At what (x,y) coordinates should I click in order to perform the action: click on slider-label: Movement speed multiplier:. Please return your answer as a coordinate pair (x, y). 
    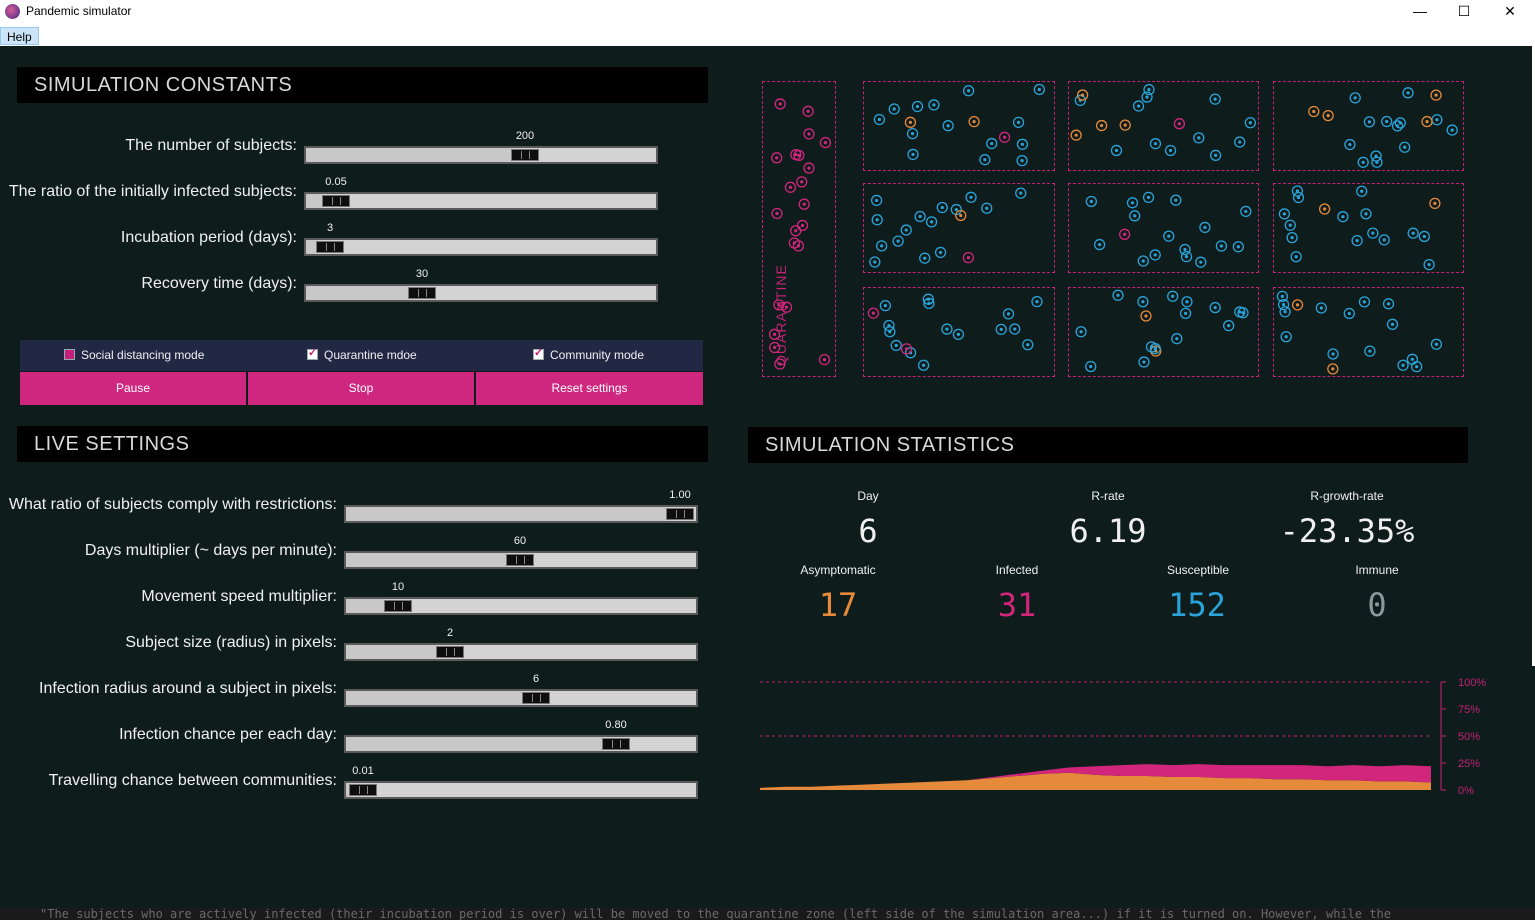
    Looking at the image, I should click on (239, 596).